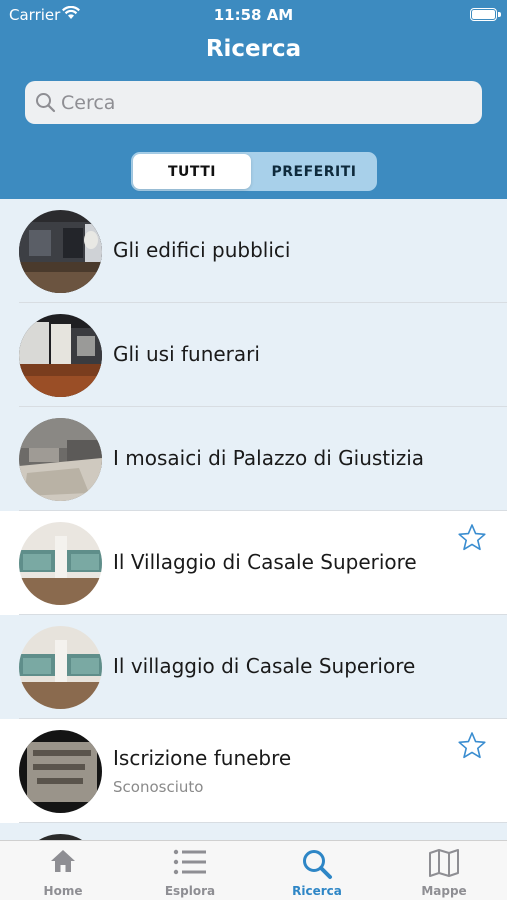 Image resolution: width=507 pixels, height=900 pixels. I want to click on tab-label: Ricerca, so click(317, 891).